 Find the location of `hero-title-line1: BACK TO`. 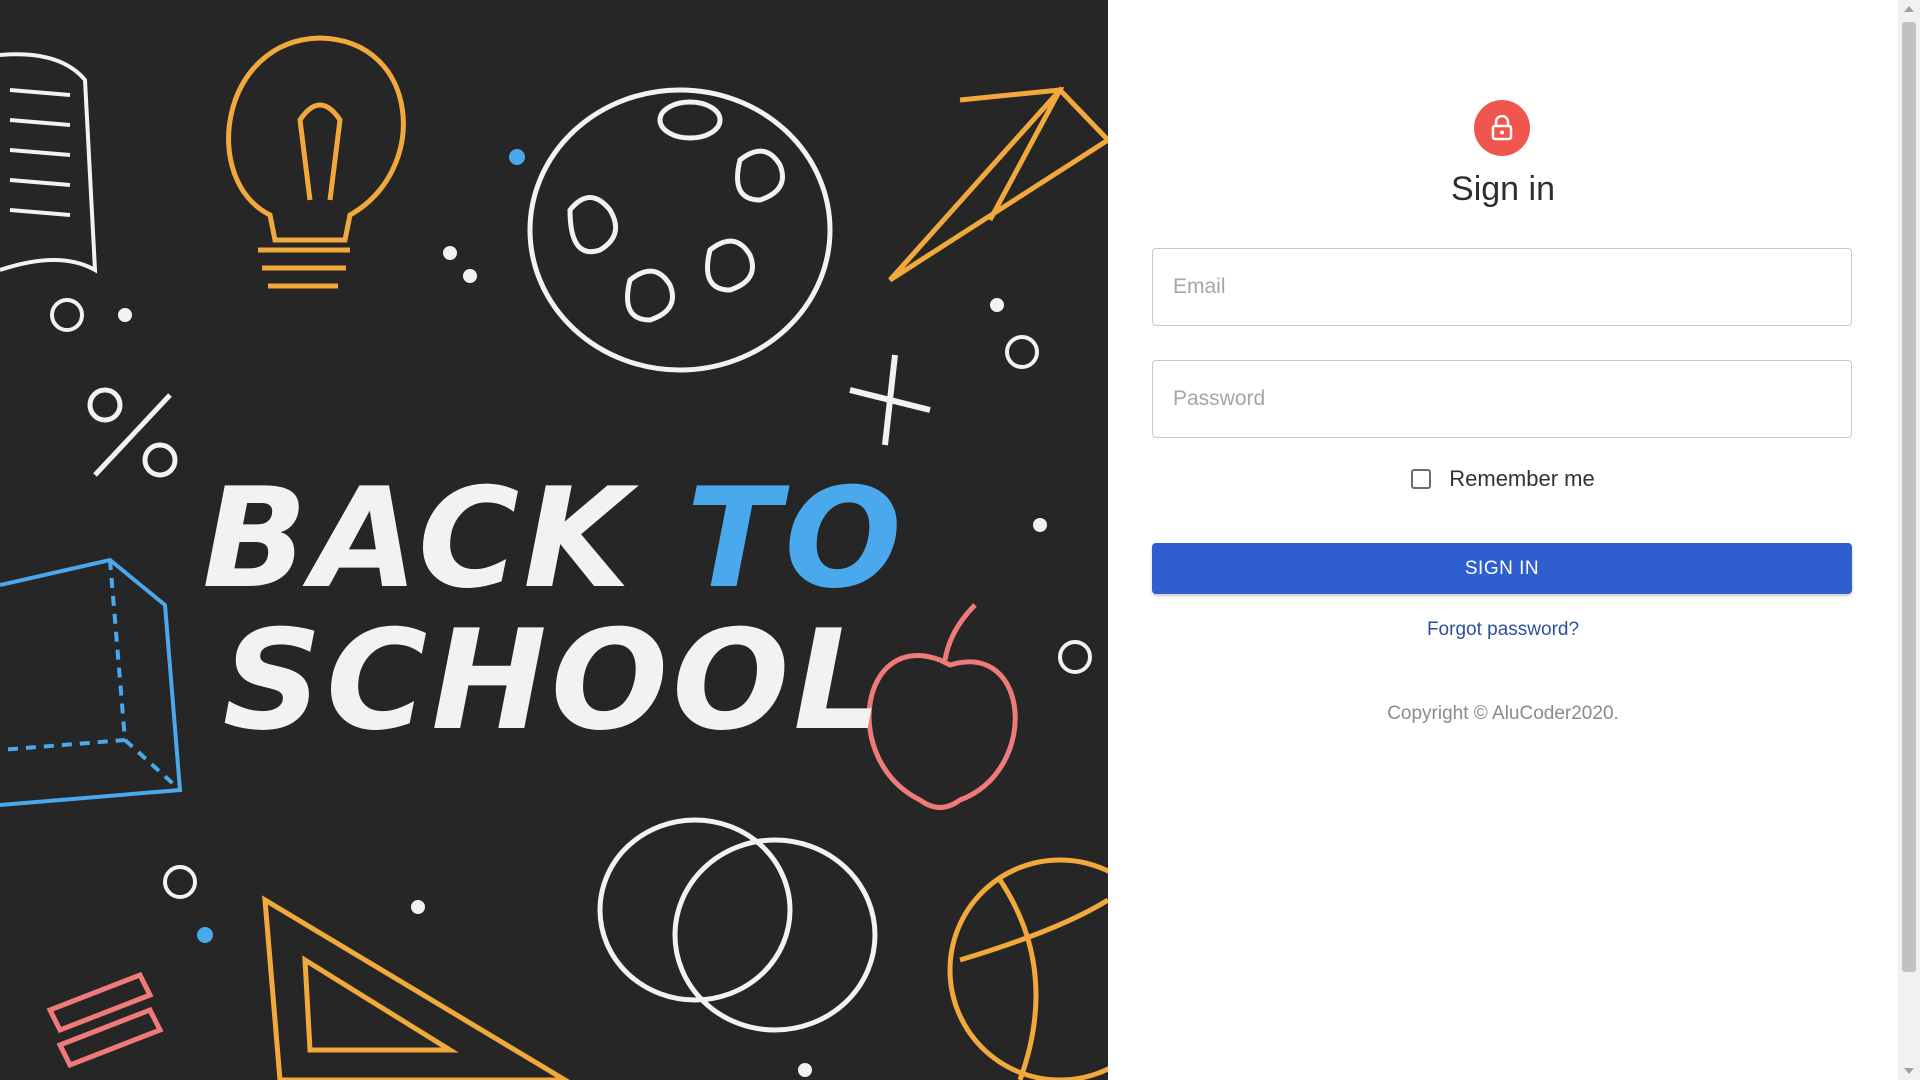

hero-title-line1: BACK TO is located at coordinates (554, 538).